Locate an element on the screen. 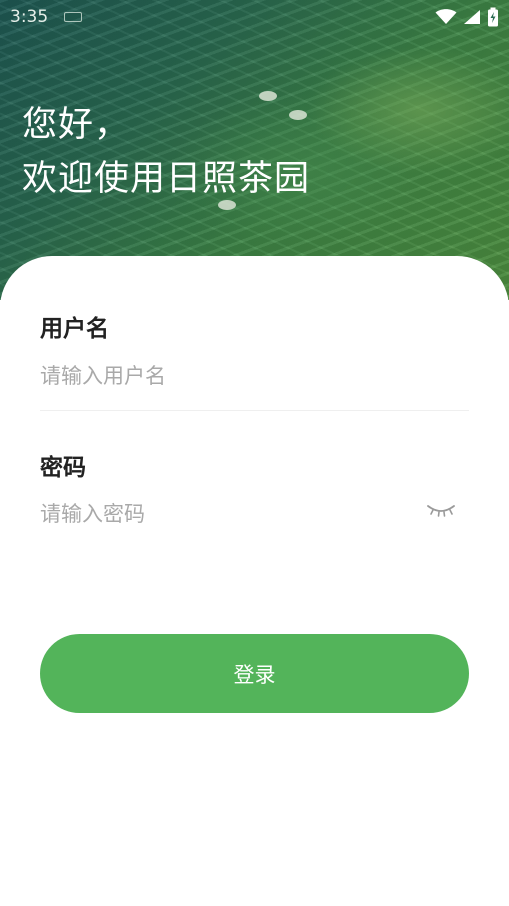 The height and width of the screenshot is (906, 509). greeting-line-welcome: 欢迎使用日照茶园 is located at coordinates (166, 179).